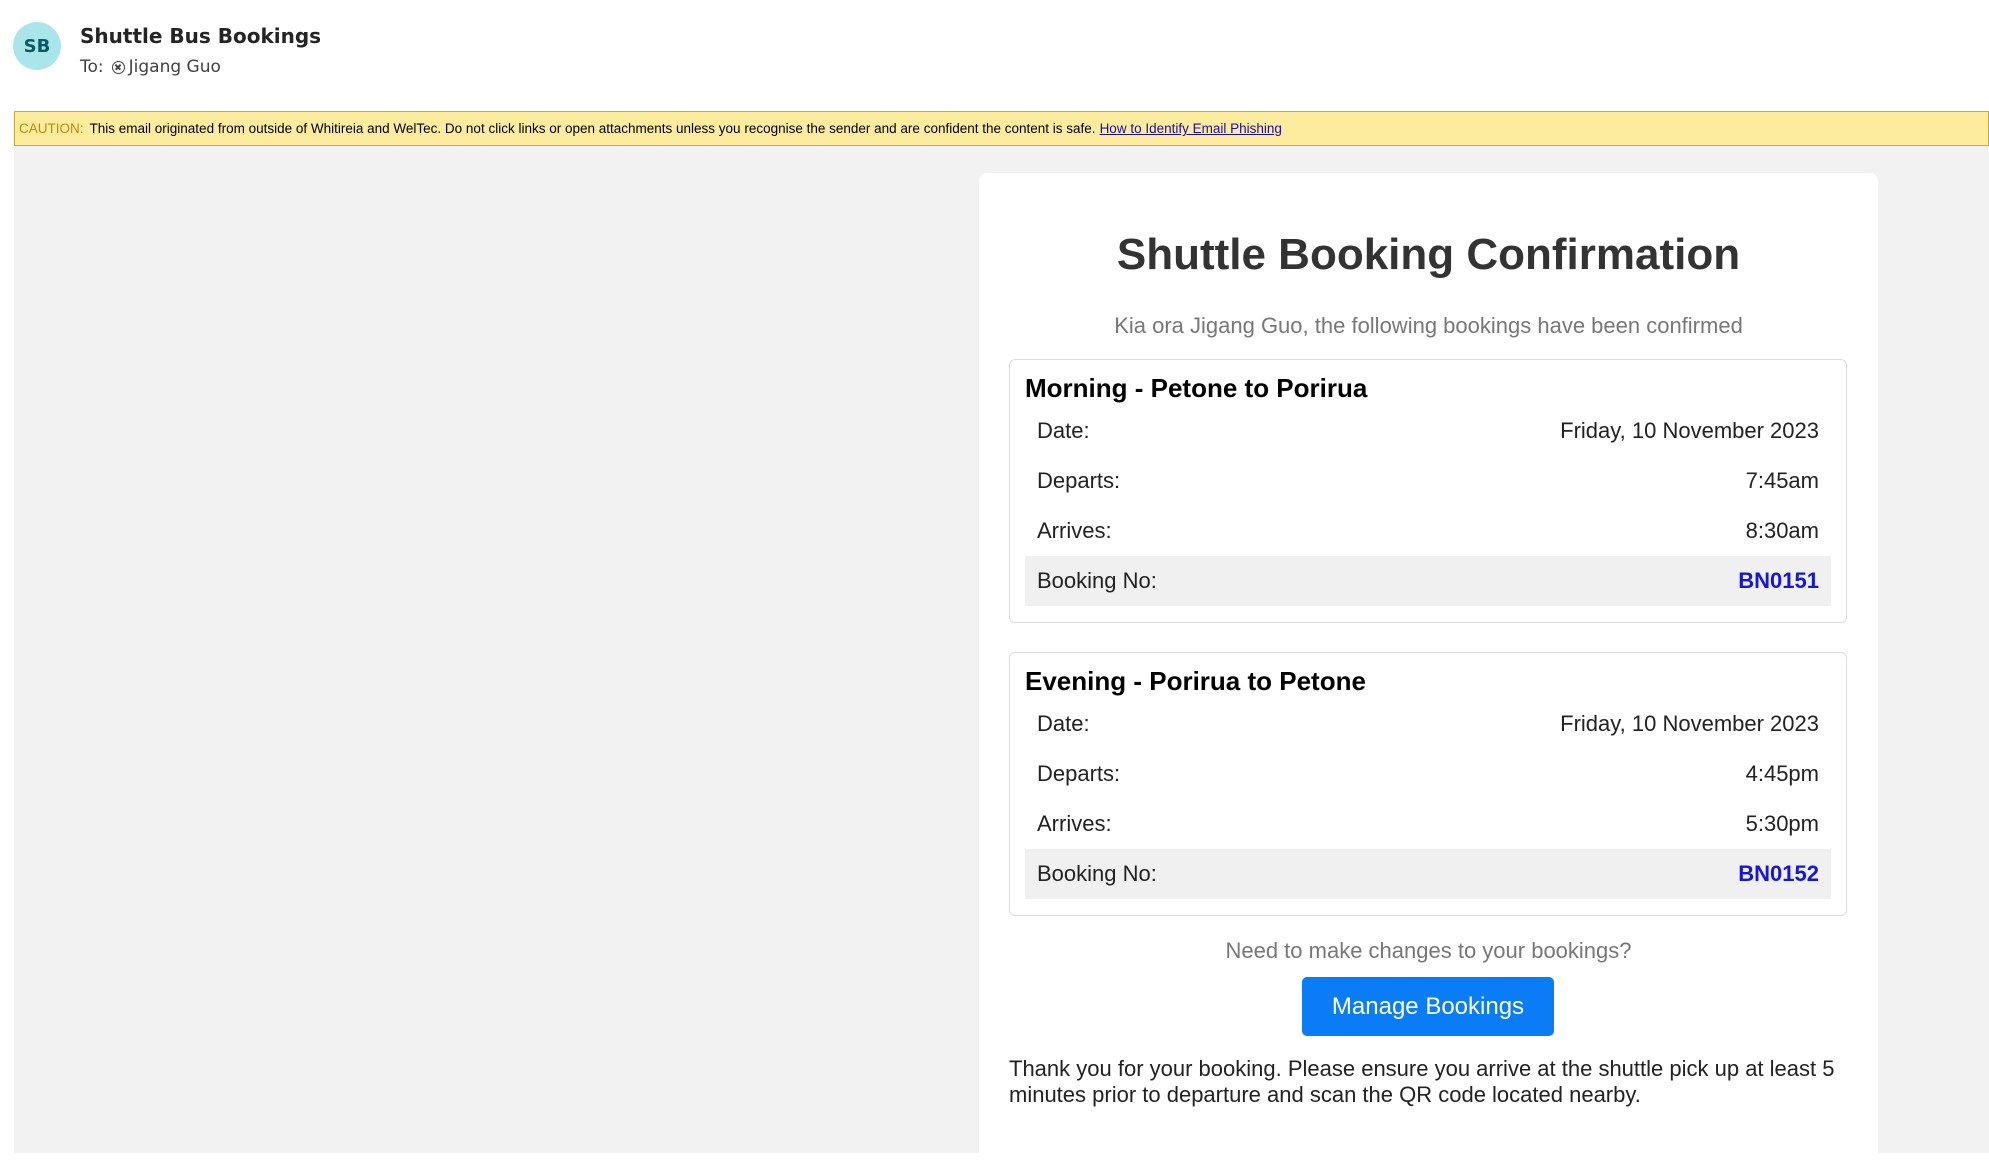 This screenshot has height=1163, width=1989. I want to click on arrives-value: 8:30am, so click(1782, 530).